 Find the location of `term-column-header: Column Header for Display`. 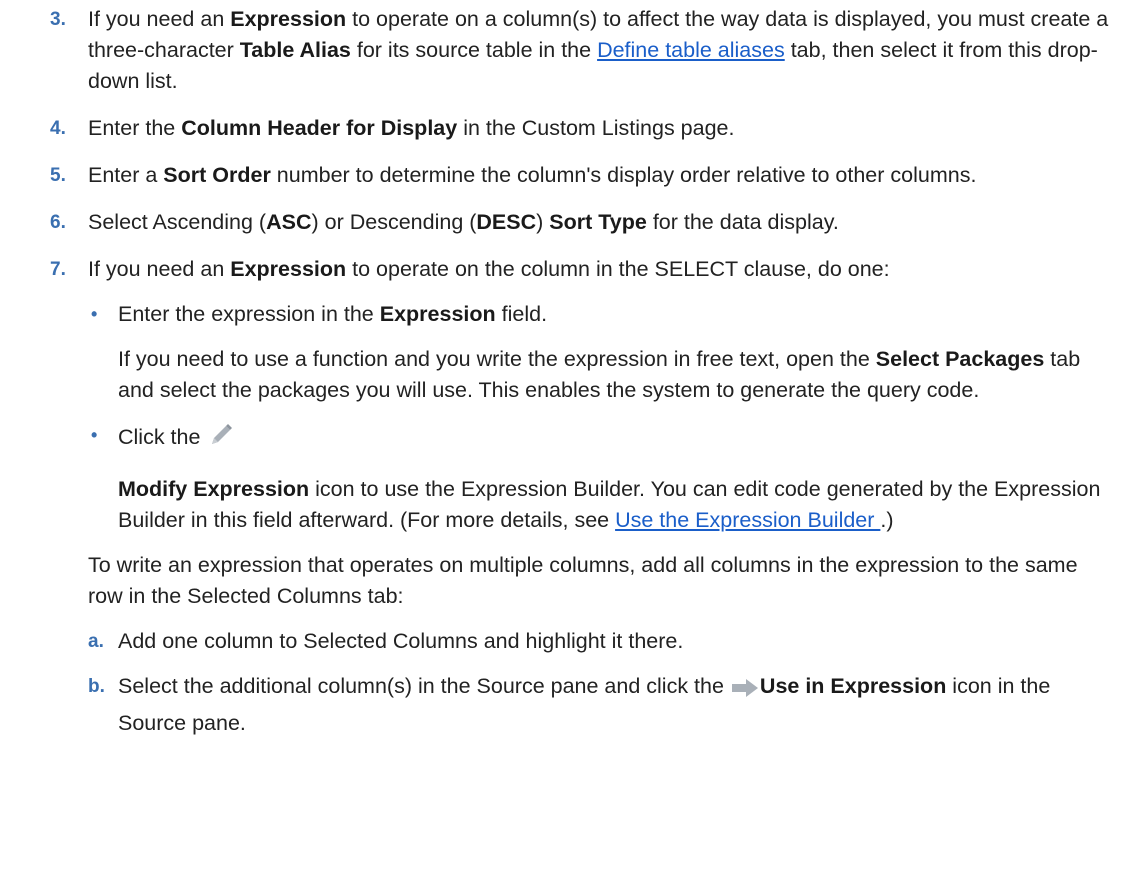

term-column-header: Column Header for Display is located at coordinates (319, 128).